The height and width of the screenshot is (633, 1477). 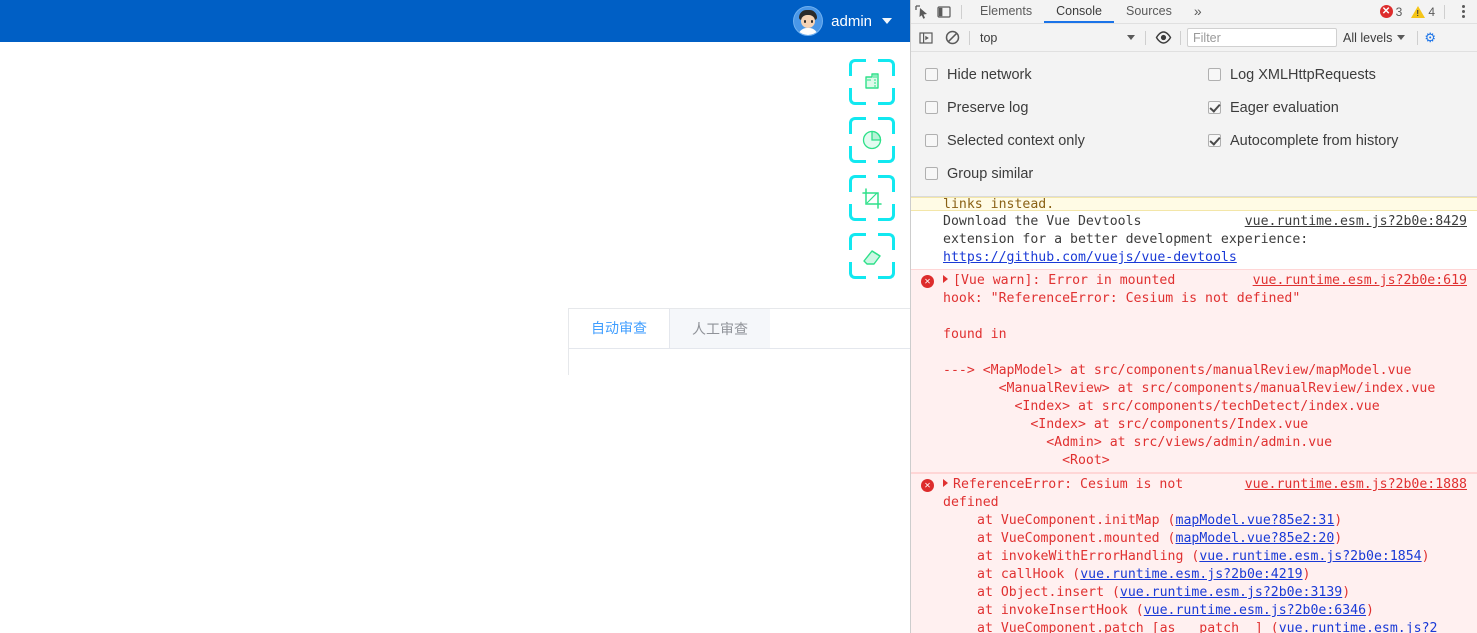 I want to click on devtools-tabbar: Elements Console Sources » ✕ 3 4, so click(x=1194, y=12).